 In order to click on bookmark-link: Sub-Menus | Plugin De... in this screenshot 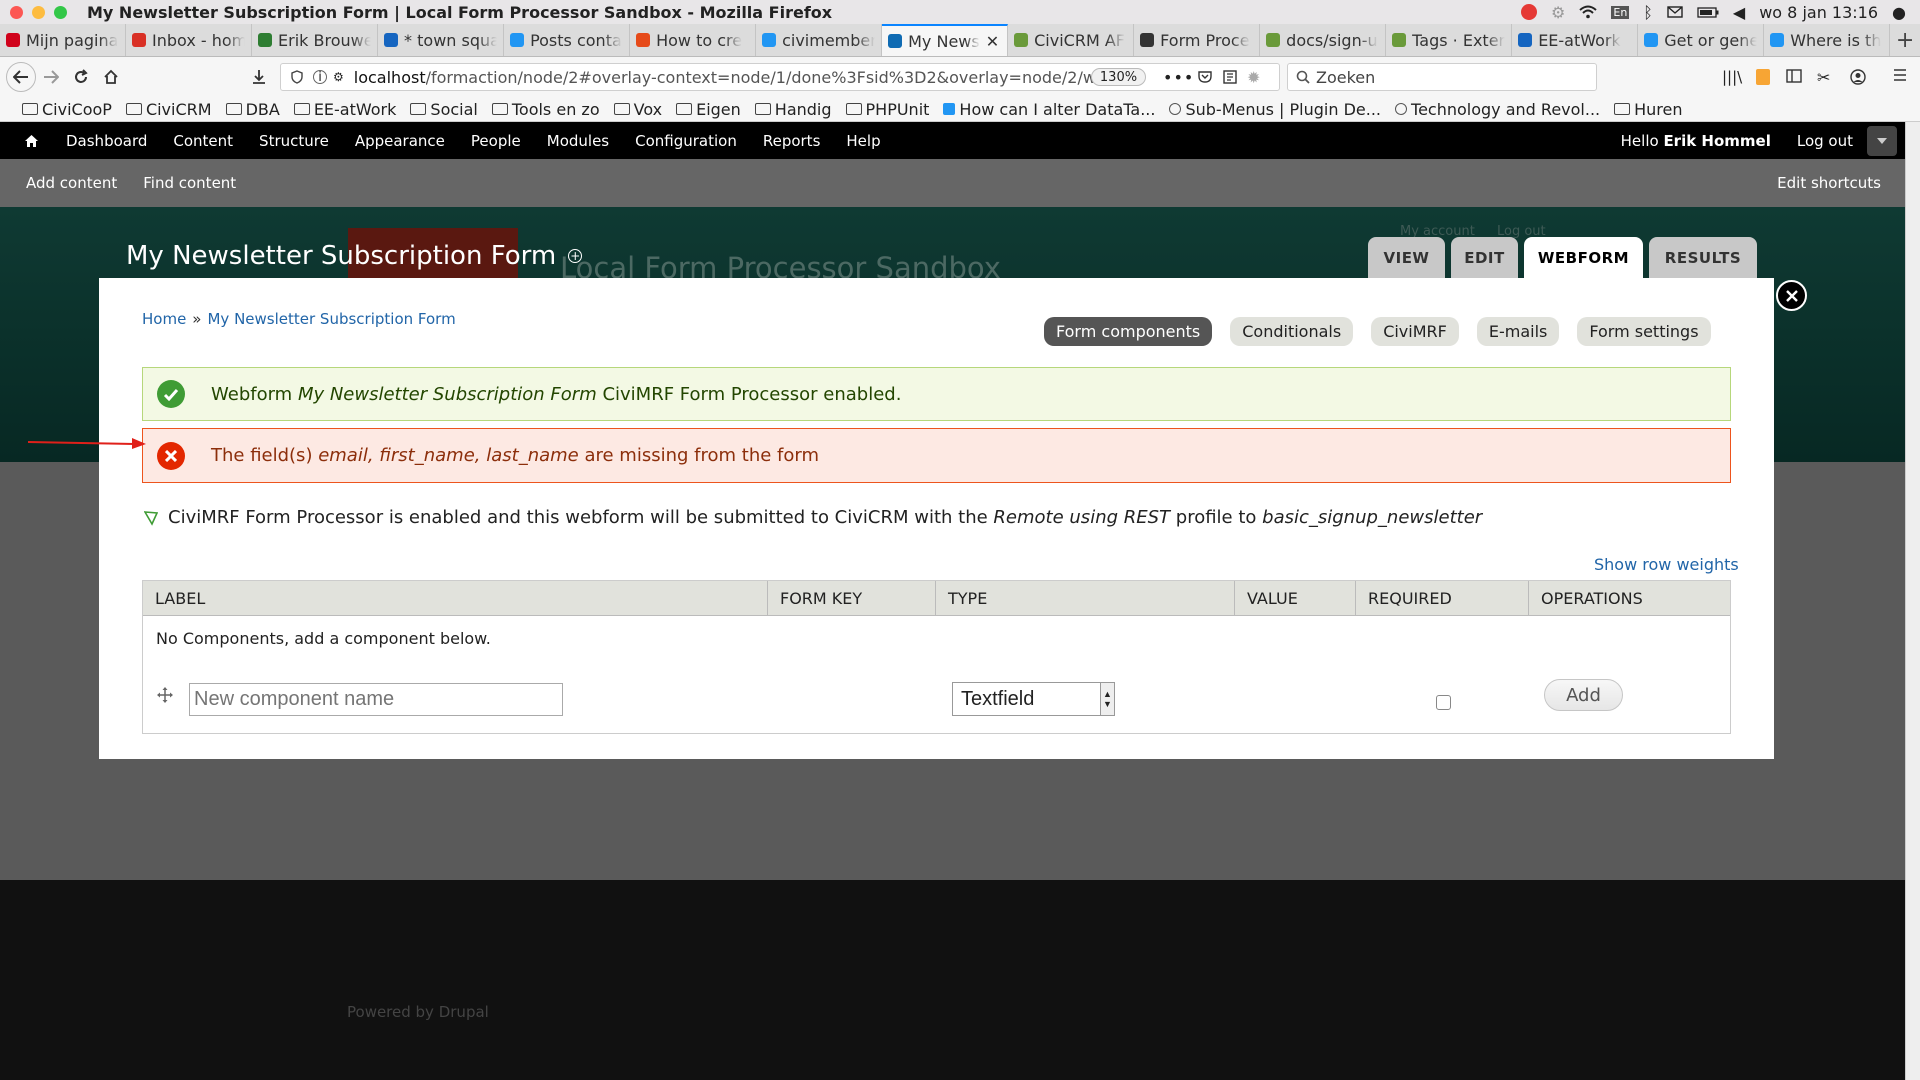, I will do `click(1275, 109)`.